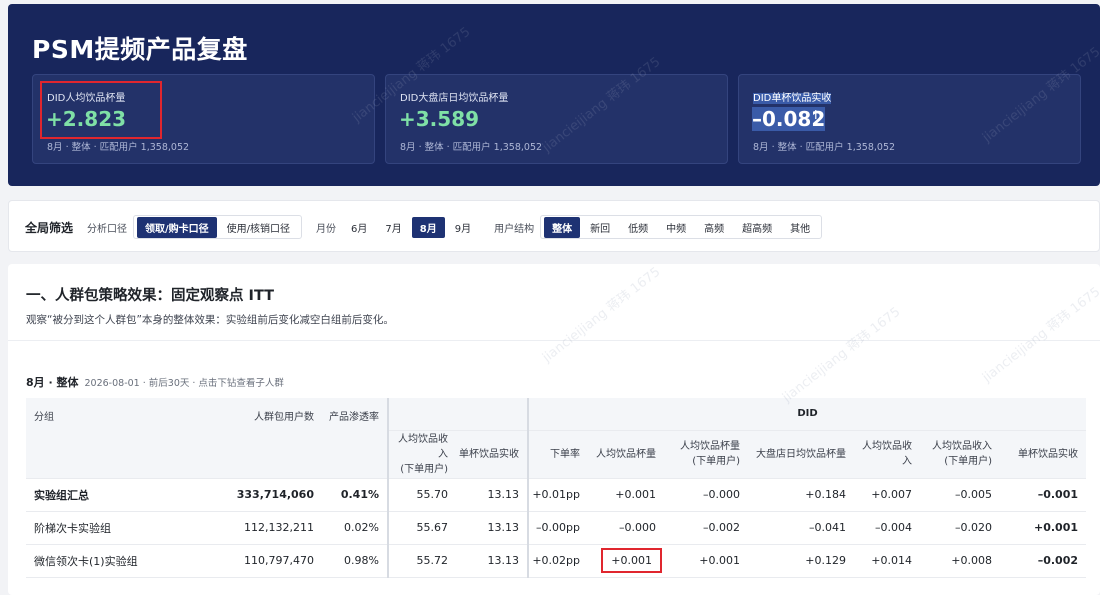  I want to click on col-header-baseline-group, so click(458, 414).